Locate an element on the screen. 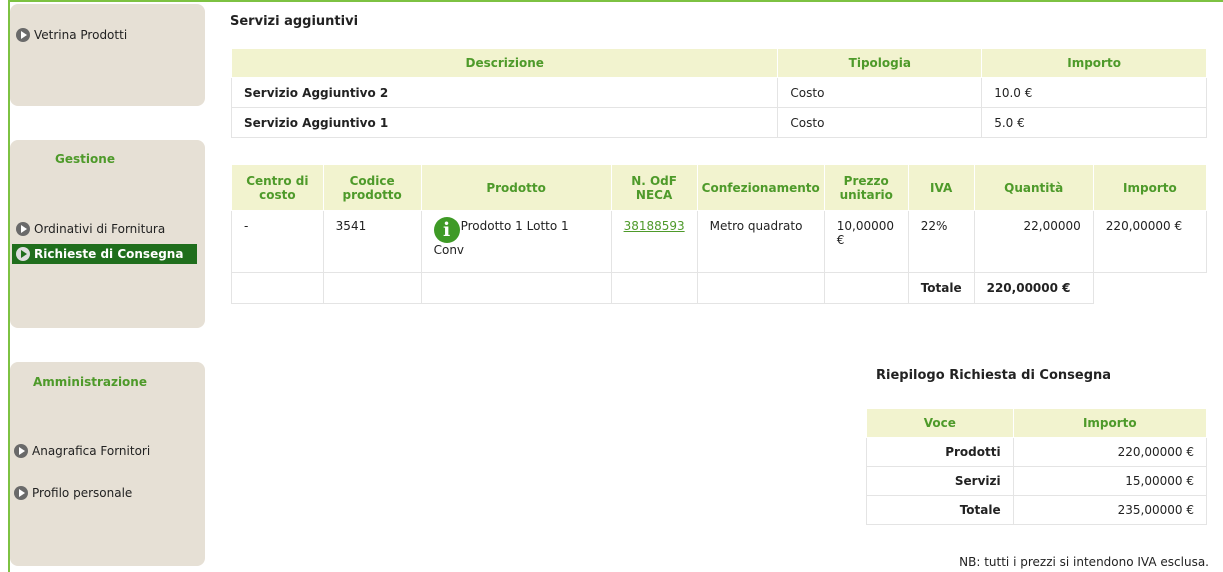 This screenshot has height=572, width=1223. cell-prodotto: i Prodotto 1 Lotto 1 Conv is located at coordinates (516, 241).